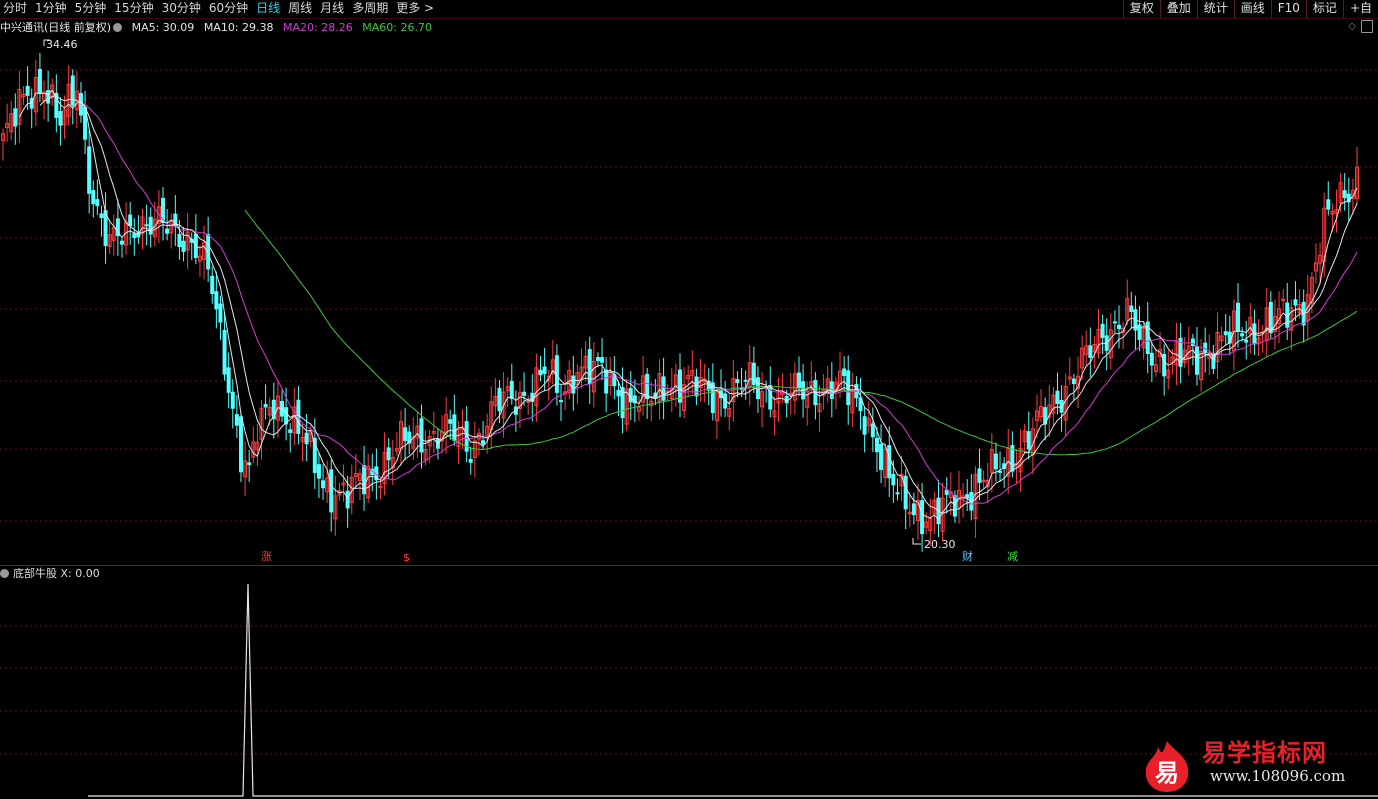  I want to click on ma20-value: MA20: 28.26, so click(318, 27).